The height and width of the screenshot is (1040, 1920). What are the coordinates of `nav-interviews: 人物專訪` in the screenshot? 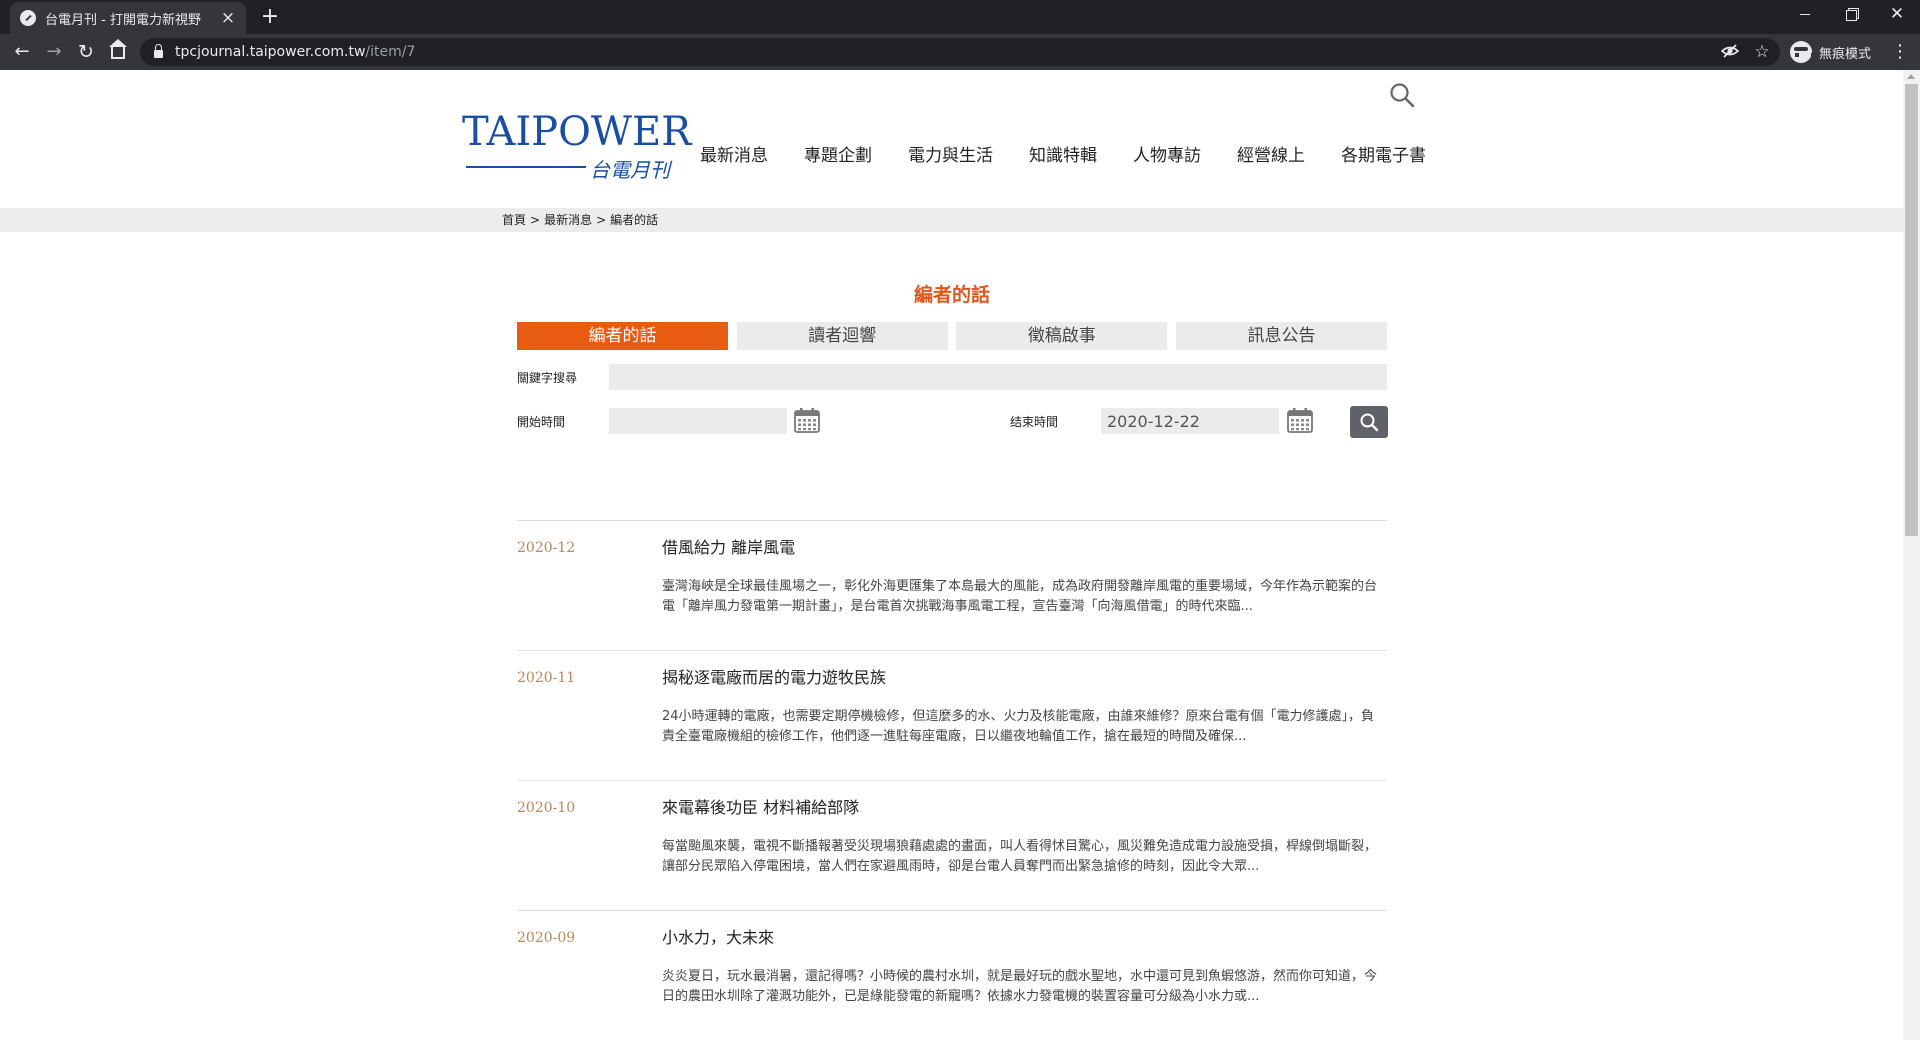 It's located at (1167, 156).